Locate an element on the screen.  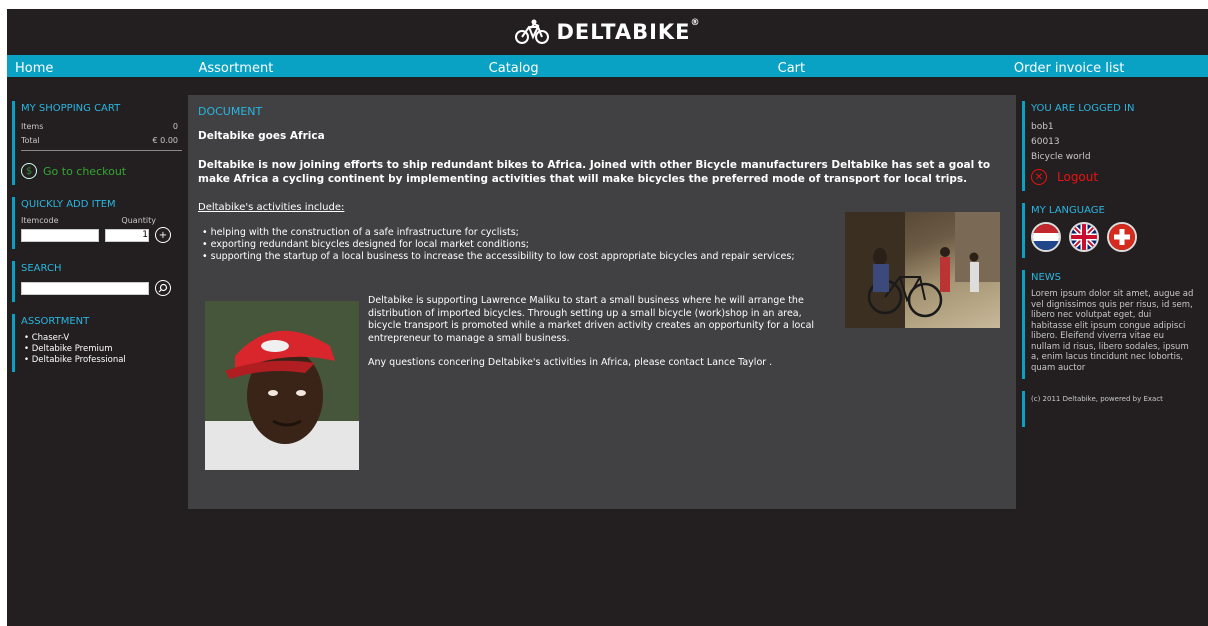
add-icon: + is located at coordinates (163, 235).